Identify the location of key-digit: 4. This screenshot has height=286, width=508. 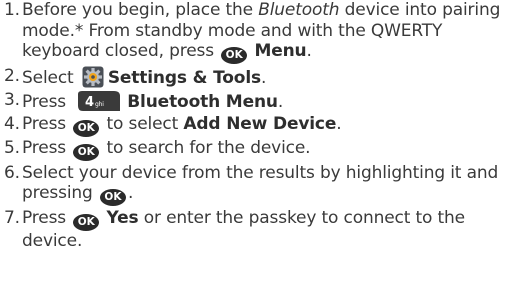
(89, 102).